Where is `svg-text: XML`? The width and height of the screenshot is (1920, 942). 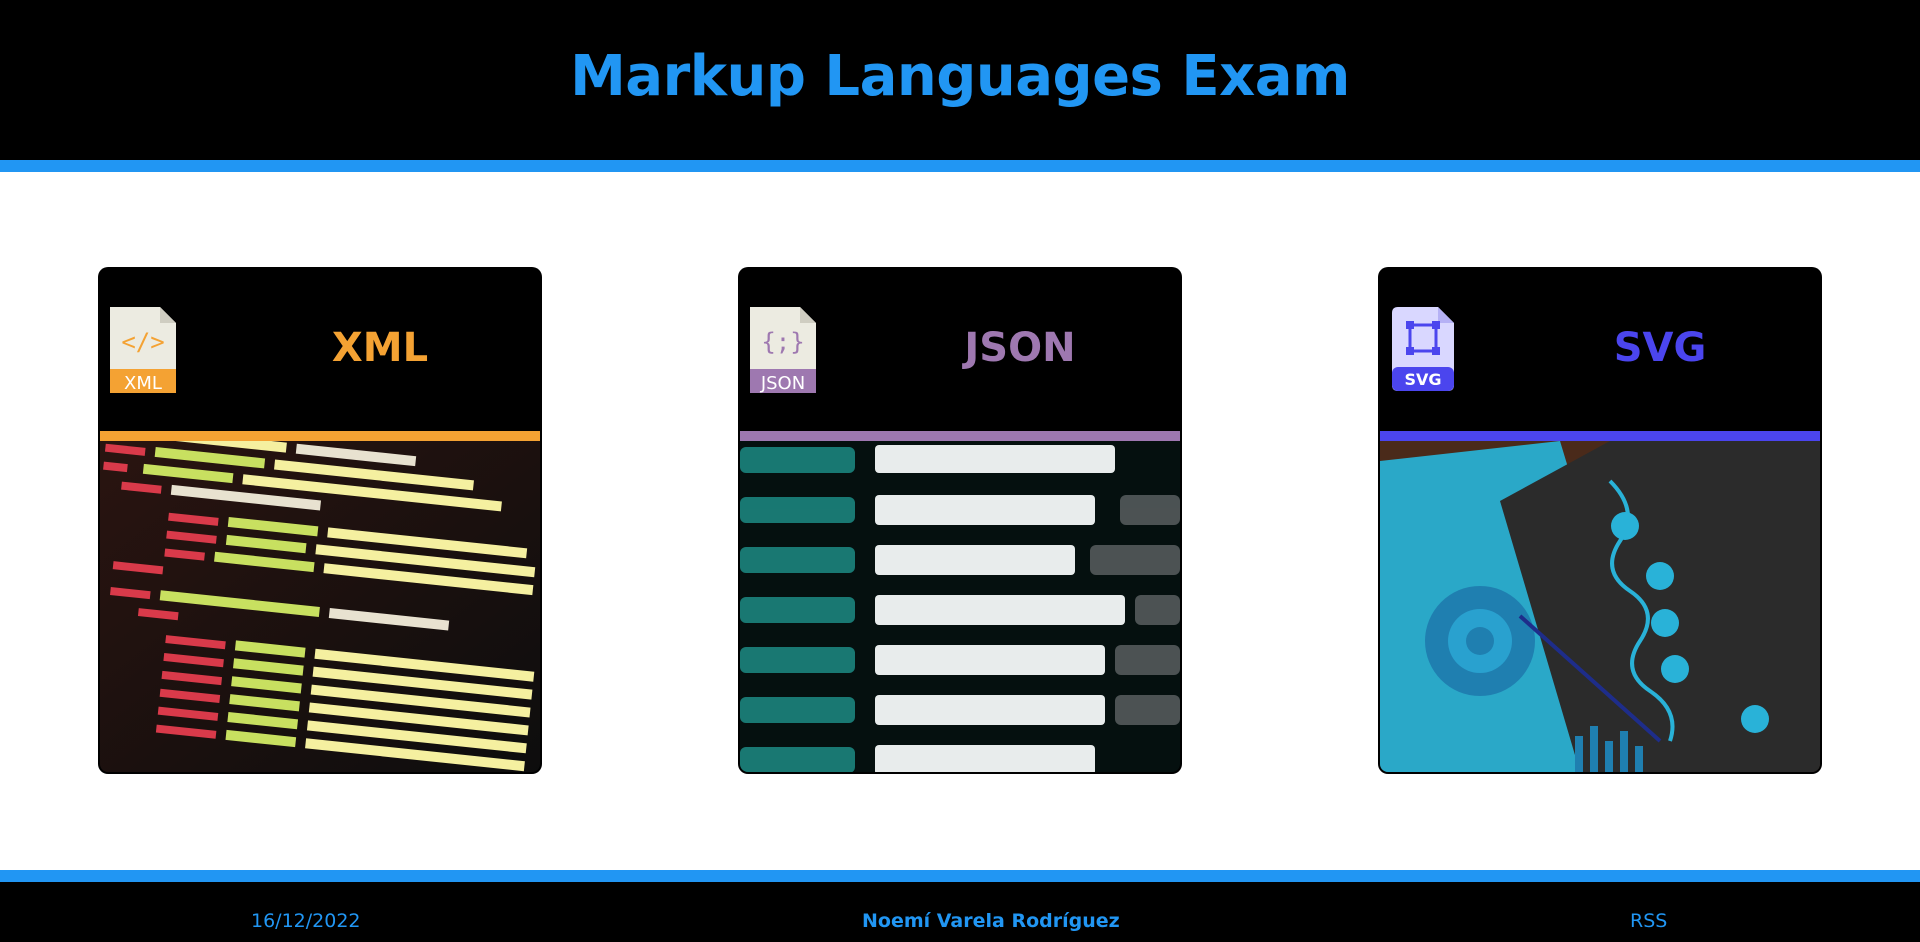
svg-text: XML is located at coordinates (143, 383).